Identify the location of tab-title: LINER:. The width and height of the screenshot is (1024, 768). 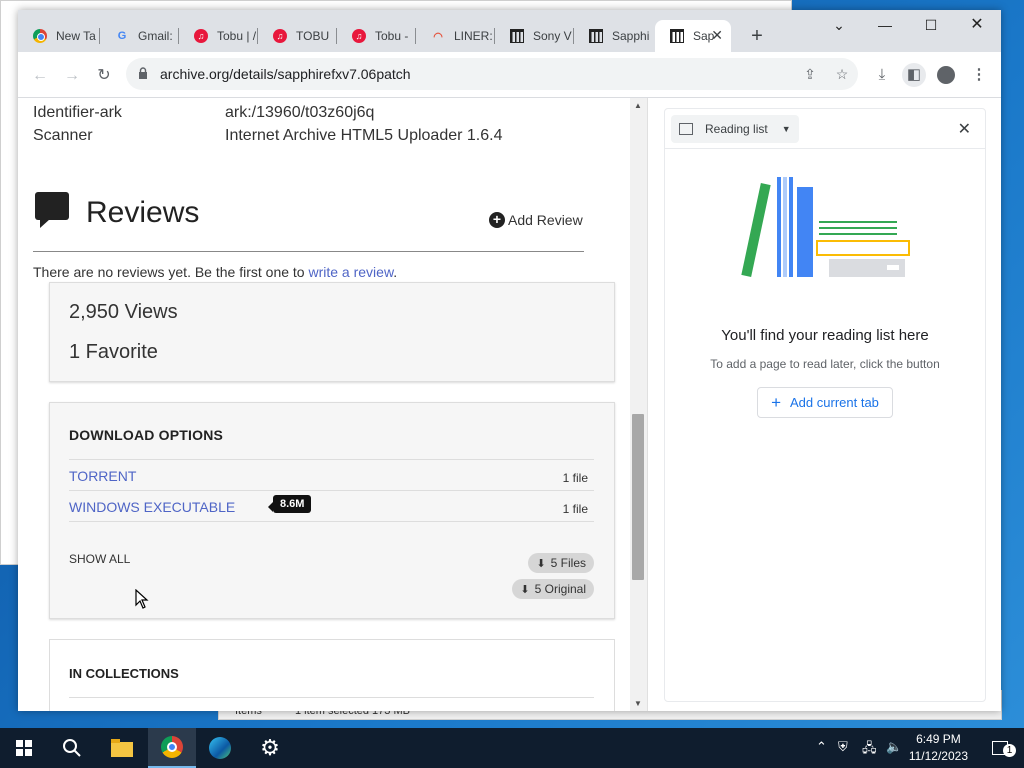
(473, 36).